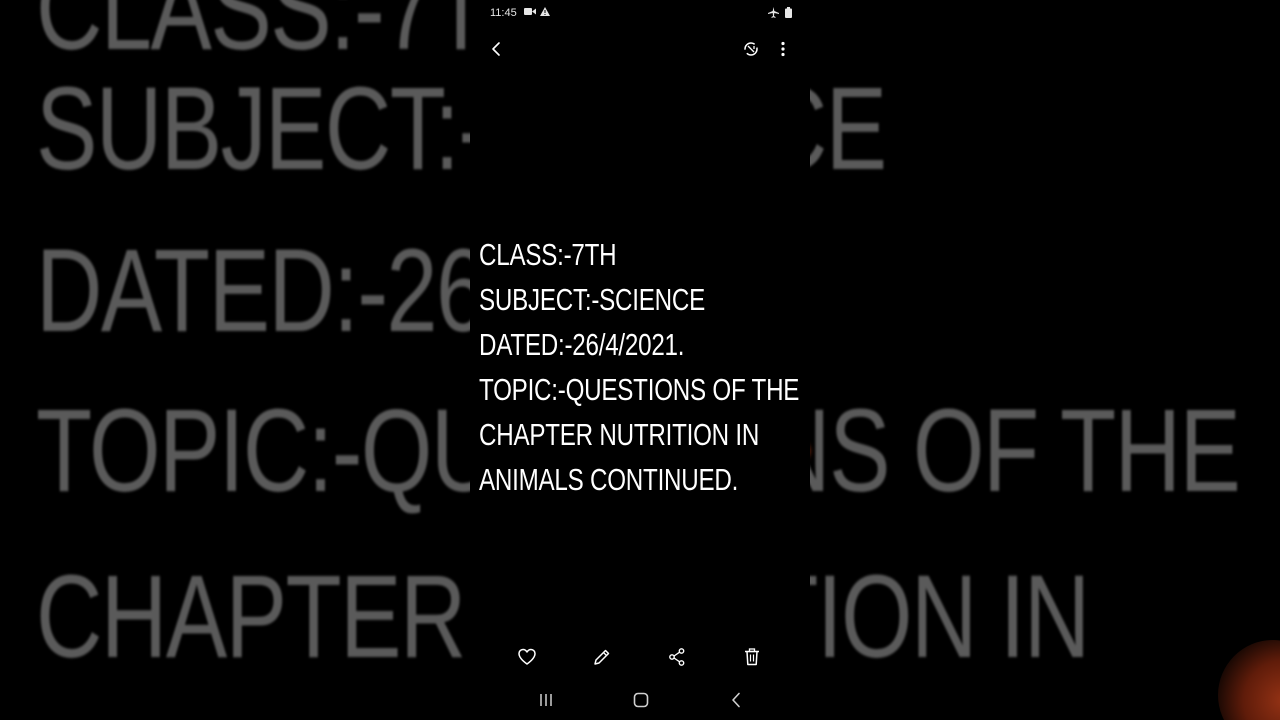 Image resolution: width=1280 pixels, height=720 pixels. I want to click on home-button, so click(641, 700).